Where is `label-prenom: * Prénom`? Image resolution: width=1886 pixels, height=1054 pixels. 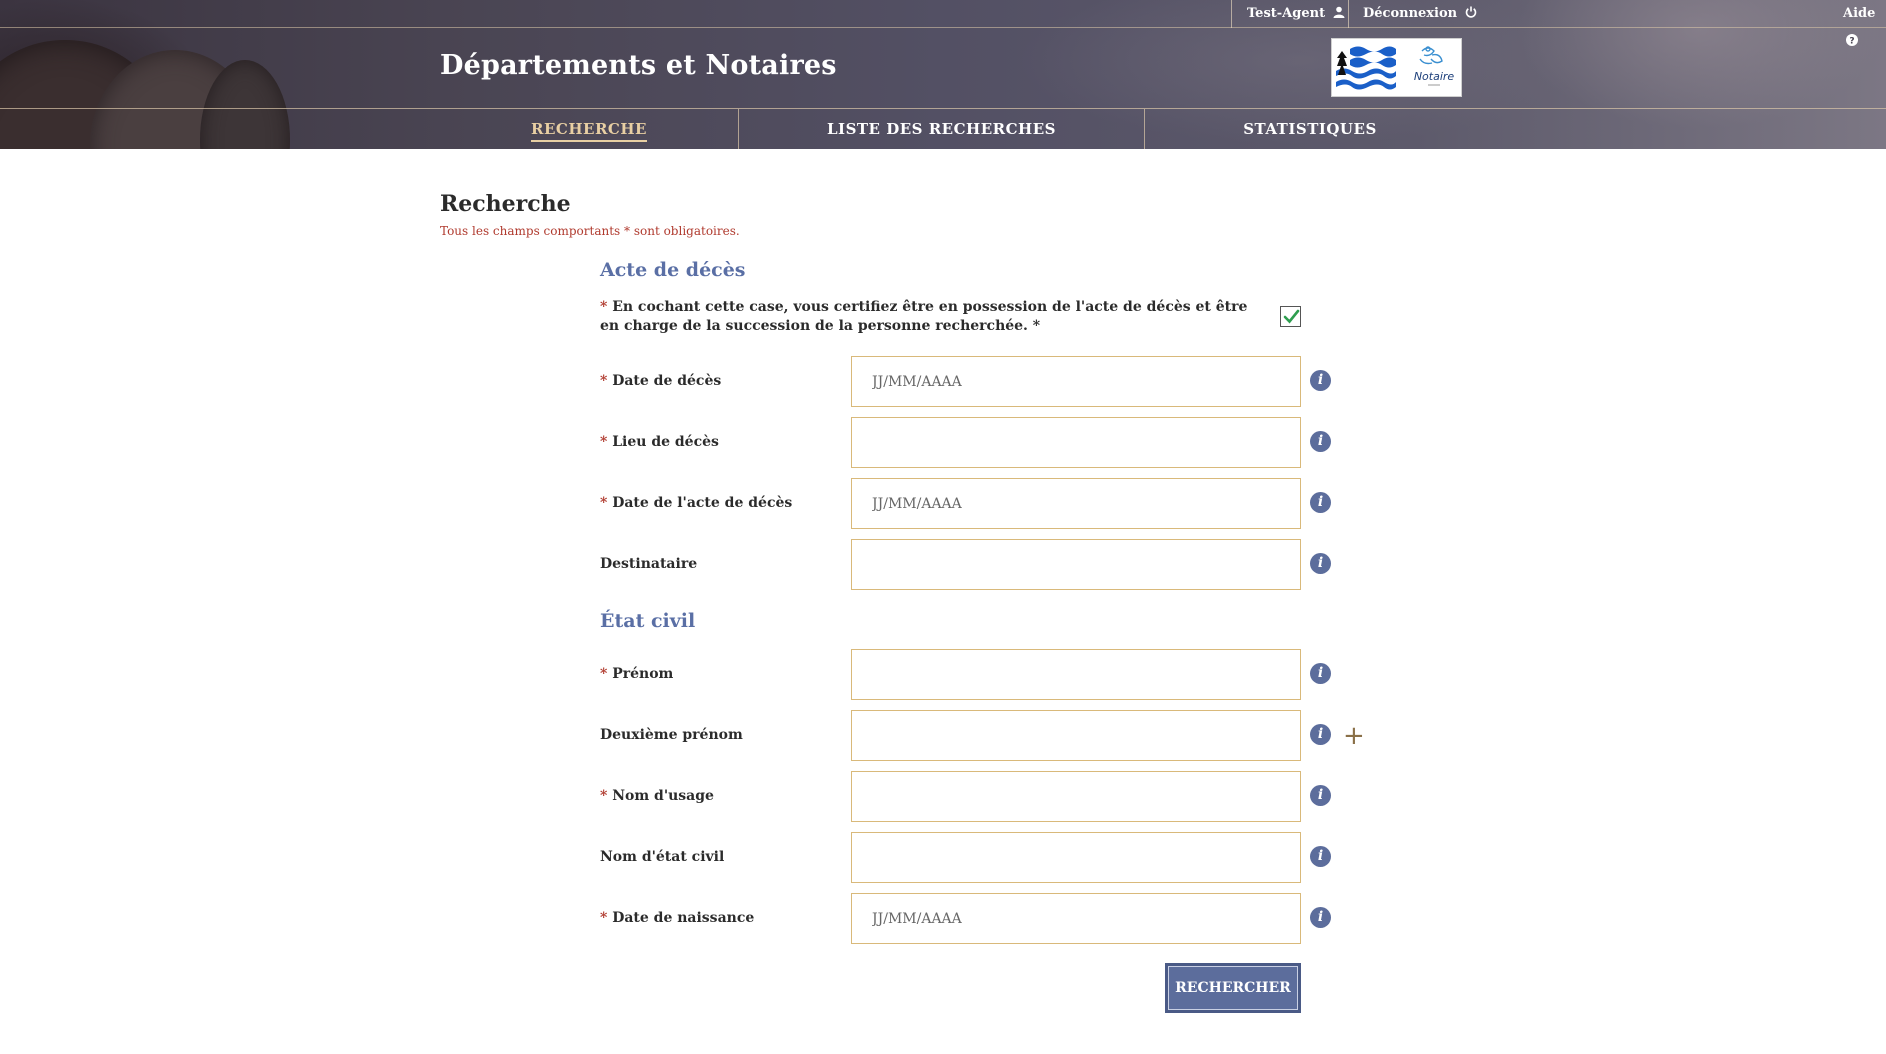
label-prenom: * Prénom is located at coordinates (636, 674).